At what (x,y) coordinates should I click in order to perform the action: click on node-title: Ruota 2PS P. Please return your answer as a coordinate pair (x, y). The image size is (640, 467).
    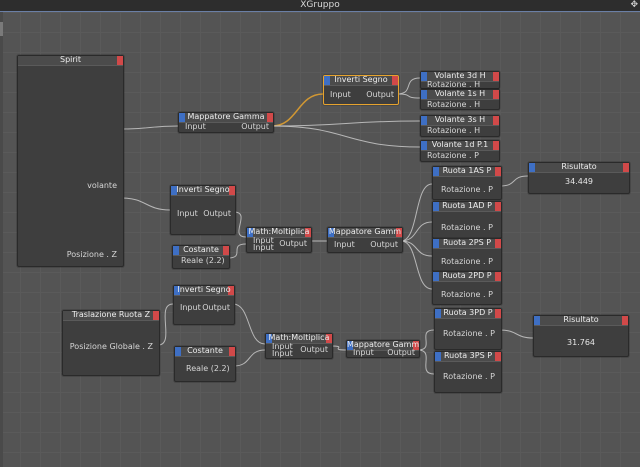
    Looking at the image, I should click on (467, 242).